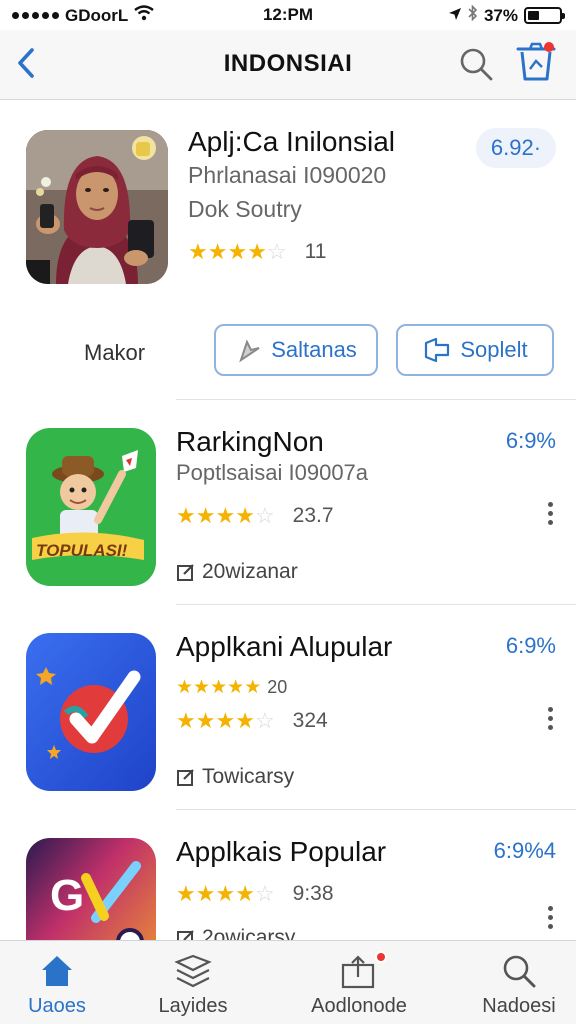 The image size is (576, 1024). I want to click on featured-price-button: 6.92·, so click(516, 148).